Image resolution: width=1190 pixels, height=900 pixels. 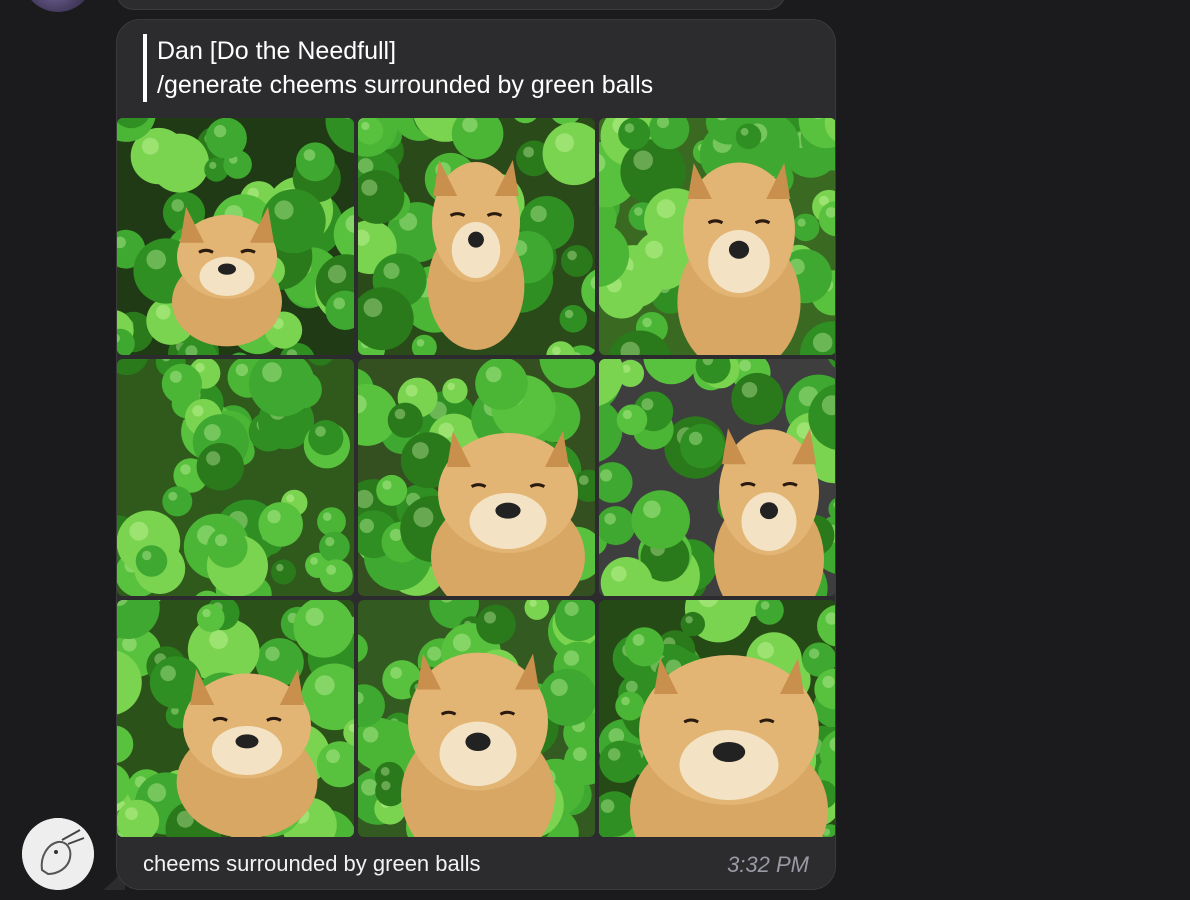 What do you see at coordinates (768, 864) in the screenshot?
I see `message-timestamp: 3:32 PM` at bounding box center [768, 864].